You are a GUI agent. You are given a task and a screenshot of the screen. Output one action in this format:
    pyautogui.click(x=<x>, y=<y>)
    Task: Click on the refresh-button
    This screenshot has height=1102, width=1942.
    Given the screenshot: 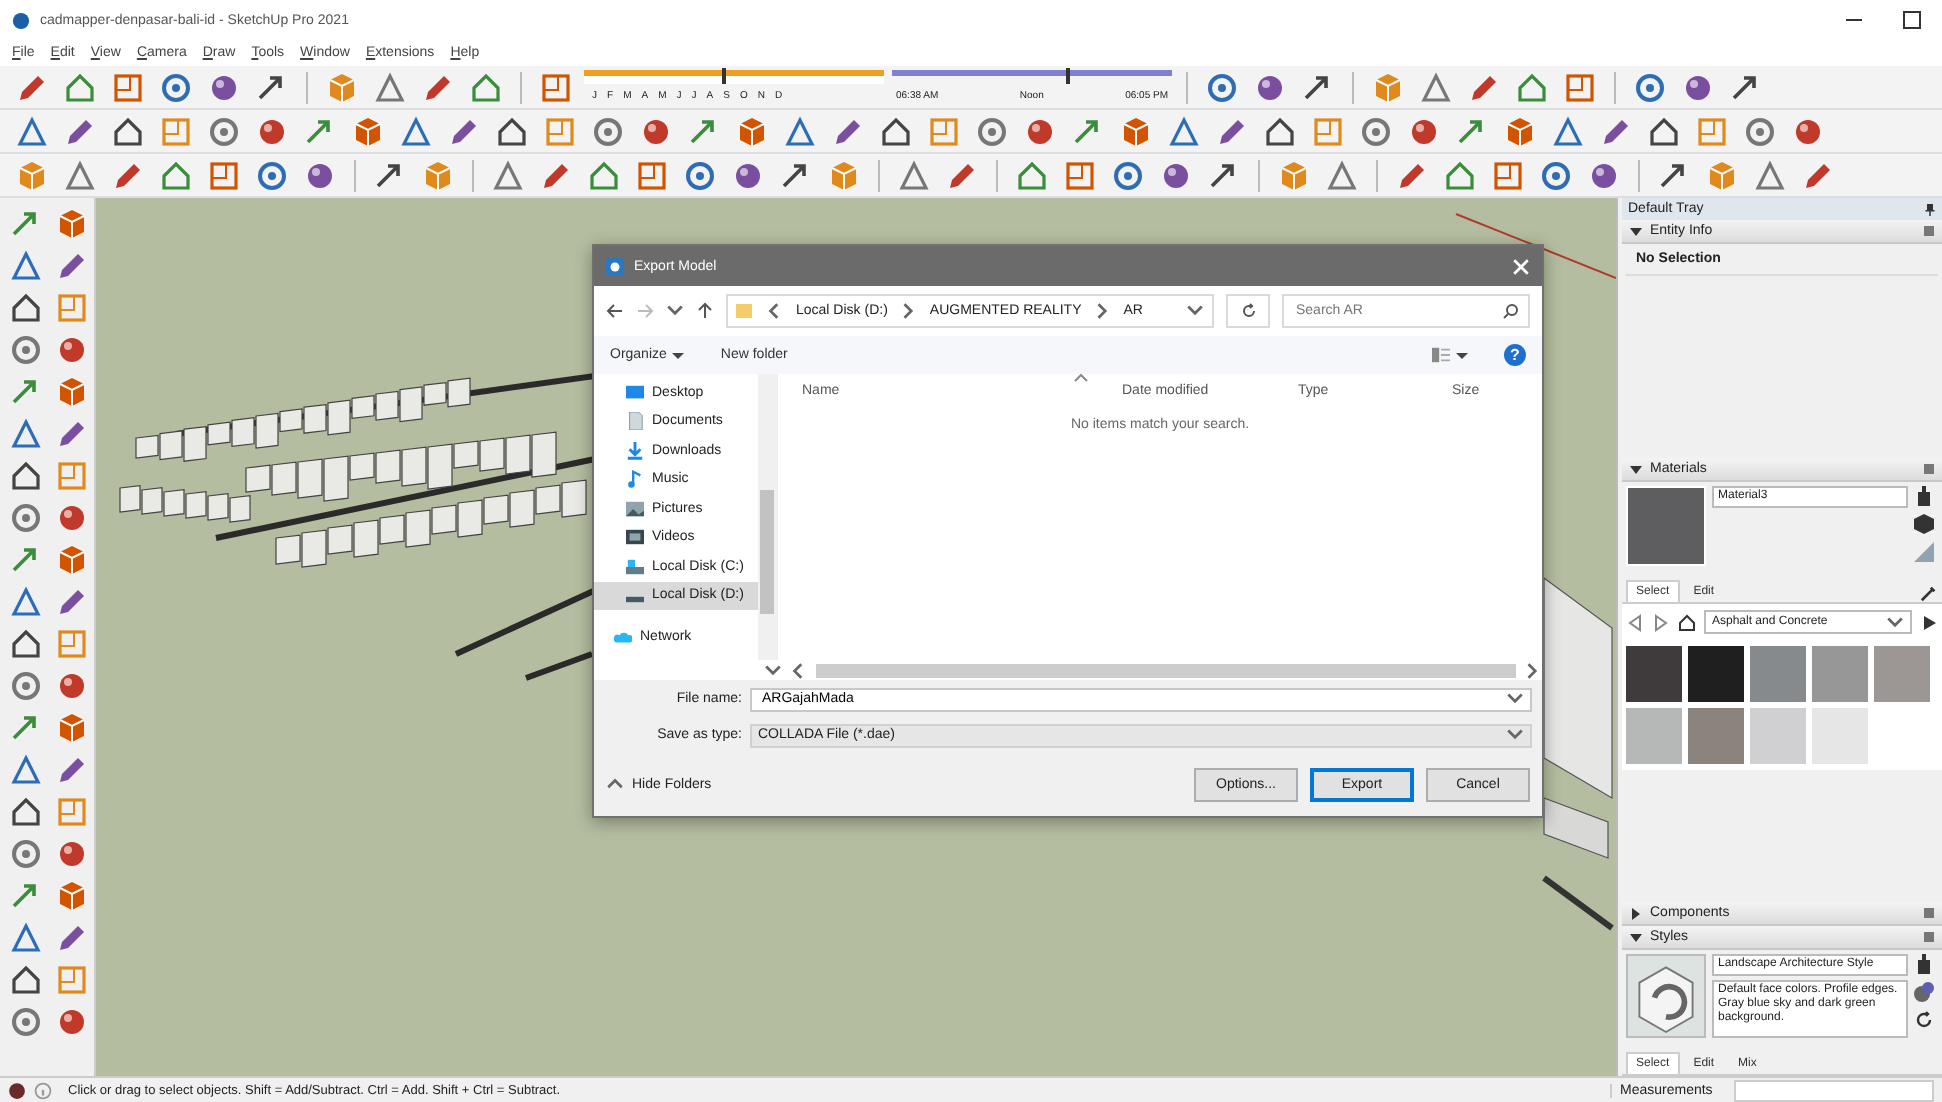 What is the action you would take?
    pyautogui.click(x=1248, y=311)
    